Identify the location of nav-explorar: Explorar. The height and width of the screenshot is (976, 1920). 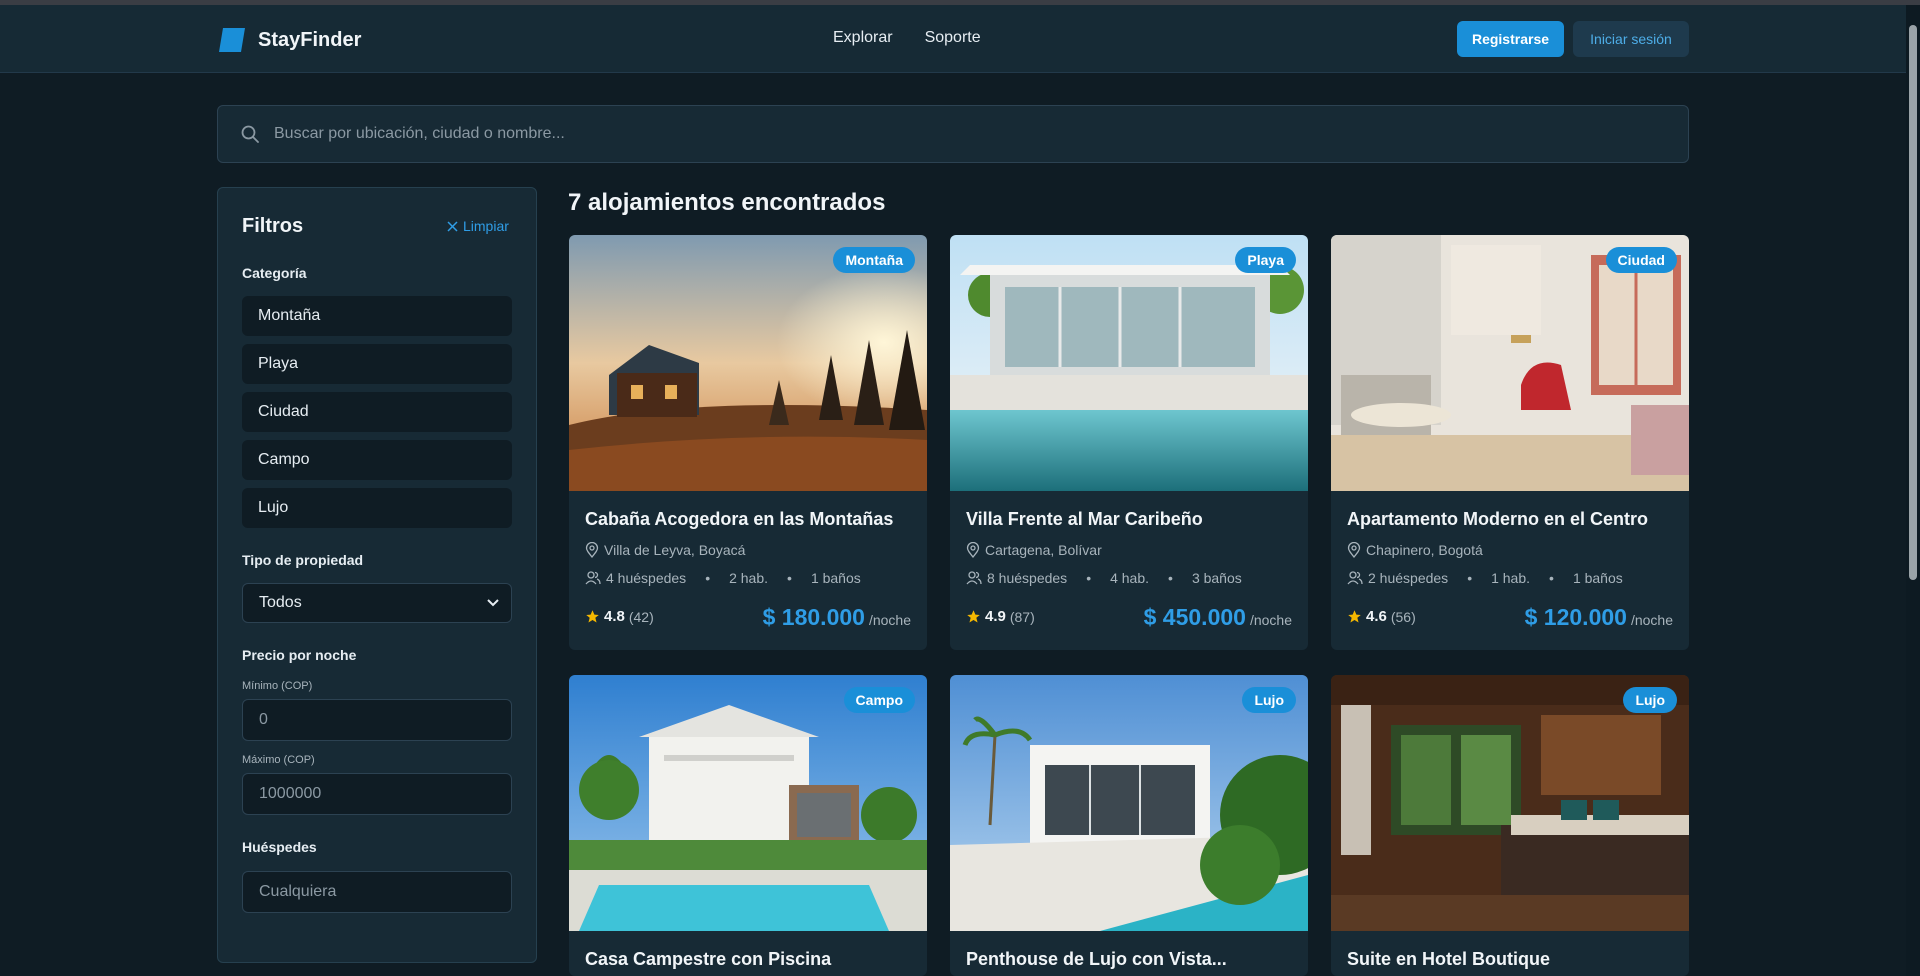
(863, 38).